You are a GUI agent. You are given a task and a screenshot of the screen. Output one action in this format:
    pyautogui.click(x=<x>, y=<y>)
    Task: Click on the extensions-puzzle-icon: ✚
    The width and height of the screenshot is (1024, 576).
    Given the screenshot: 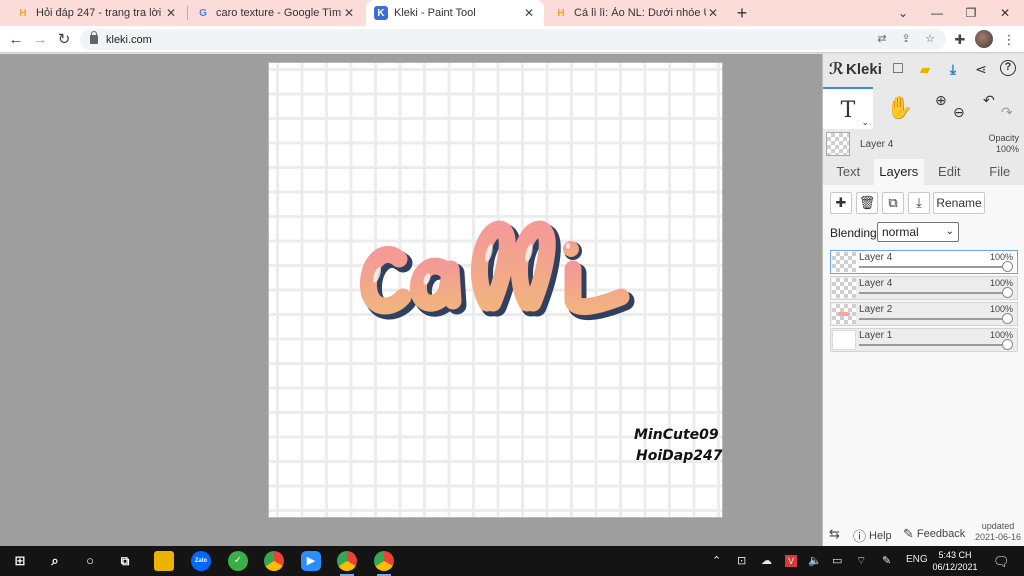 What is the action you would take?
    pyautogui.click(x=960, y=40)
    